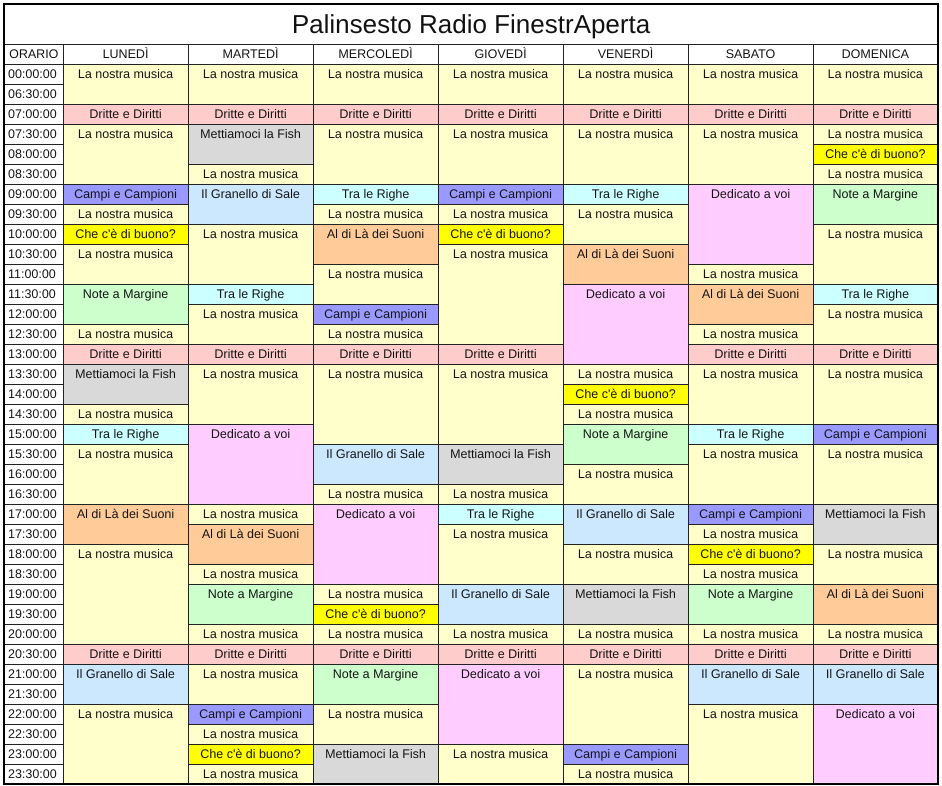  Describe the element at coordinates (33, 514) in the screenshot. I see `time-cell: 17:00:00` at that location.